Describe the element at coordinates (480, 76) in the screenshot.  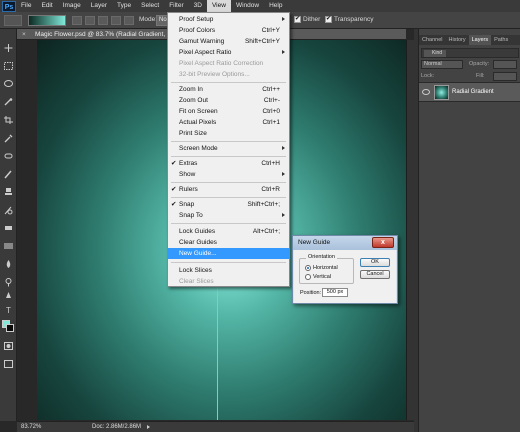
I see `fill-label: Fill:` at that location.